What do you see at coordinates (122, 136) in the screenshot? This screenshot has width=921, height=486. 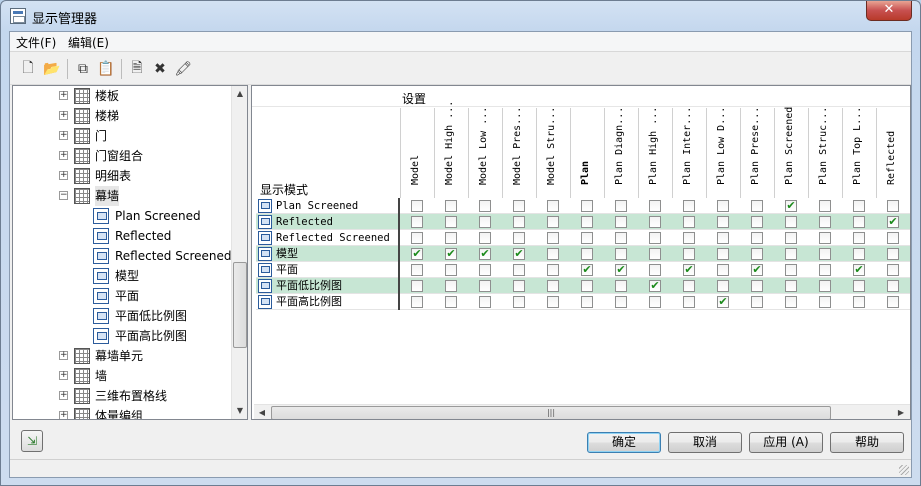 I see `tree-node: + 门` at bounding box center [122, 136].